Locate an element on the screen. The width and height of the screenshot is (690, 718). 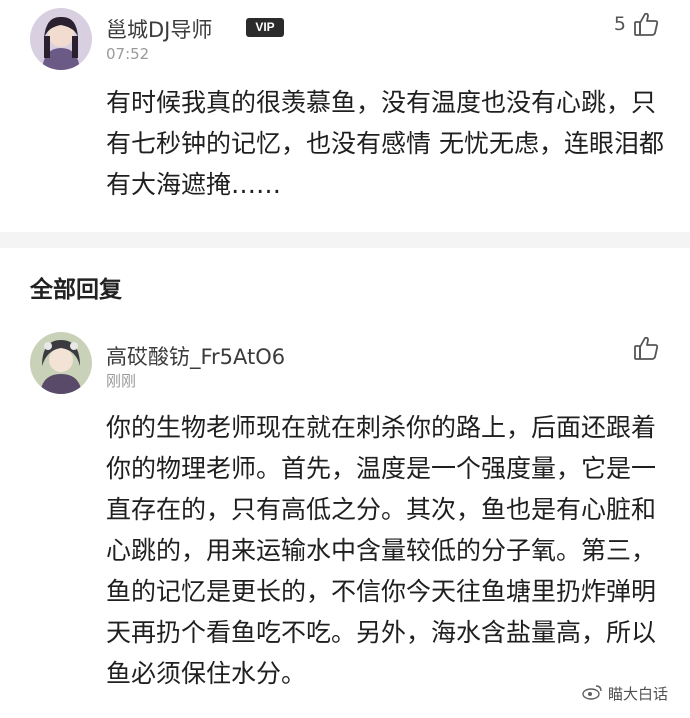
section-divider is located at coordinates (345, 240).